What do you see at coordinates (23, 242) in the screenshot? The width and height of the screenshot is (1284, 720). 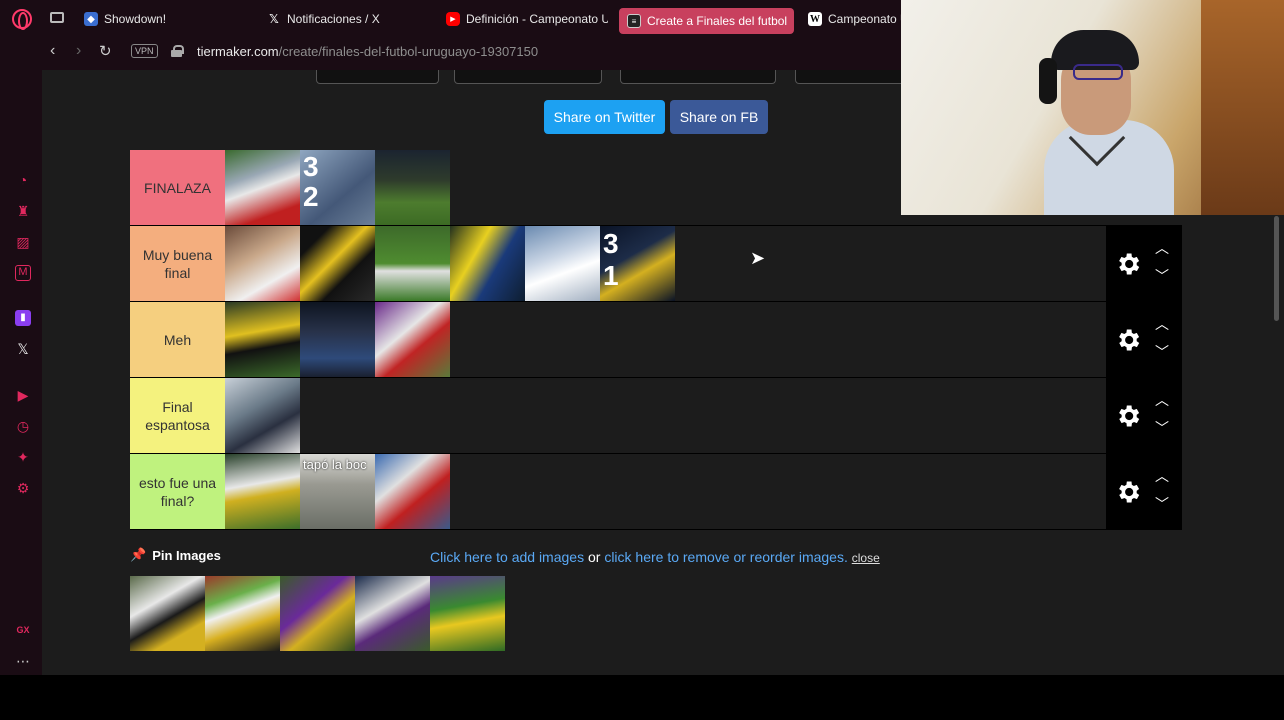 I see `workspaces-icon: ▨` at bounding box center [23, 242].